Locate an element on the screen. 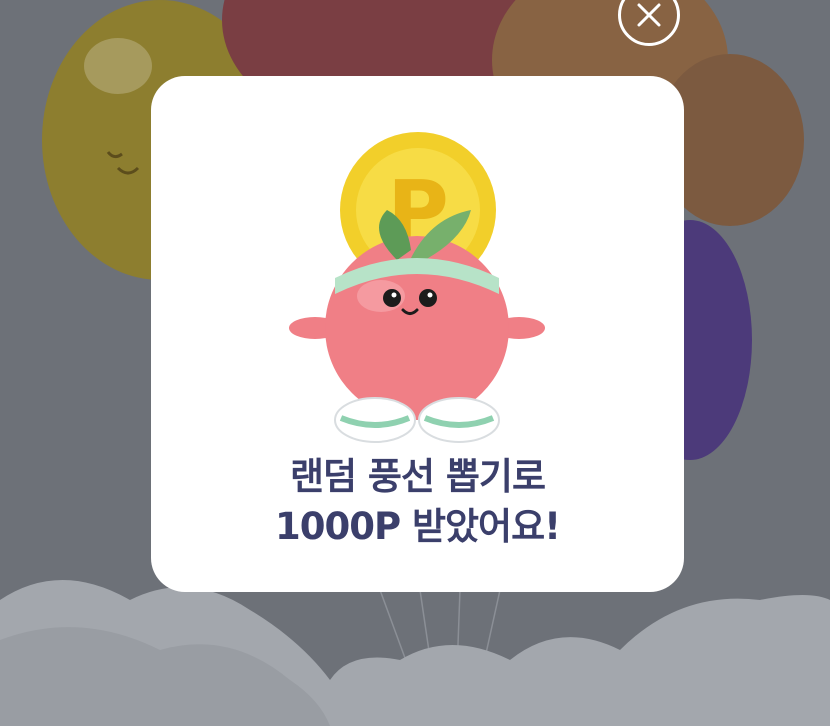 The image size is (830, 726). close-icon is located at coordinates (649, 15).